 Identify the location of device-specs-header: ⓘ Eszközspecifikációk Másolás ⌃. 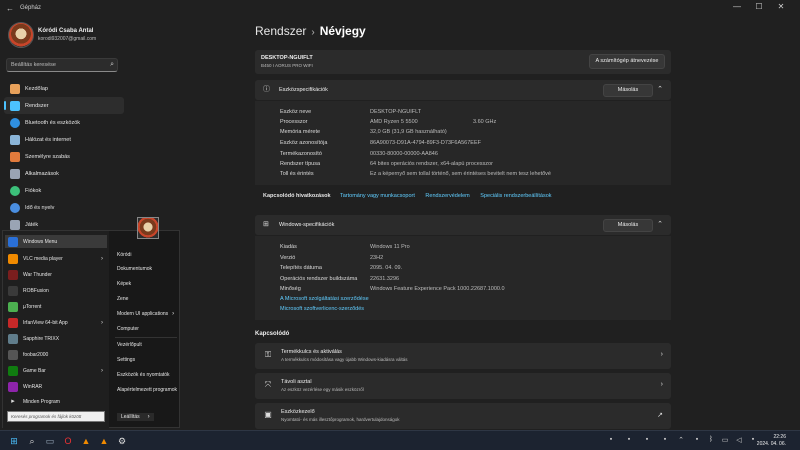
(463, 90).